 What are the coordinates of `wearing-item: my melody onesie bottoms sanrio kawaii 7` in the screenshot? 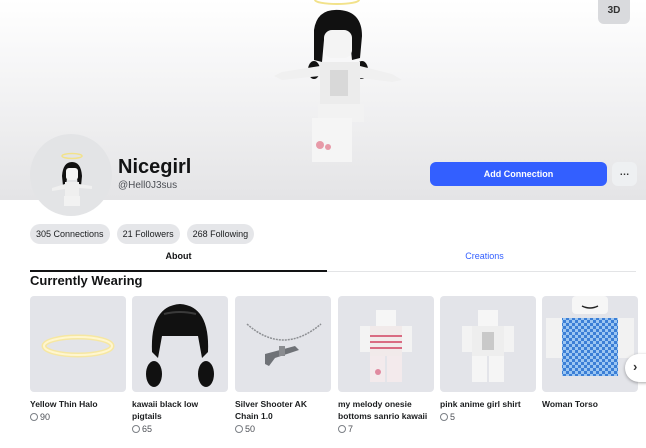 It's located at (386, 365).